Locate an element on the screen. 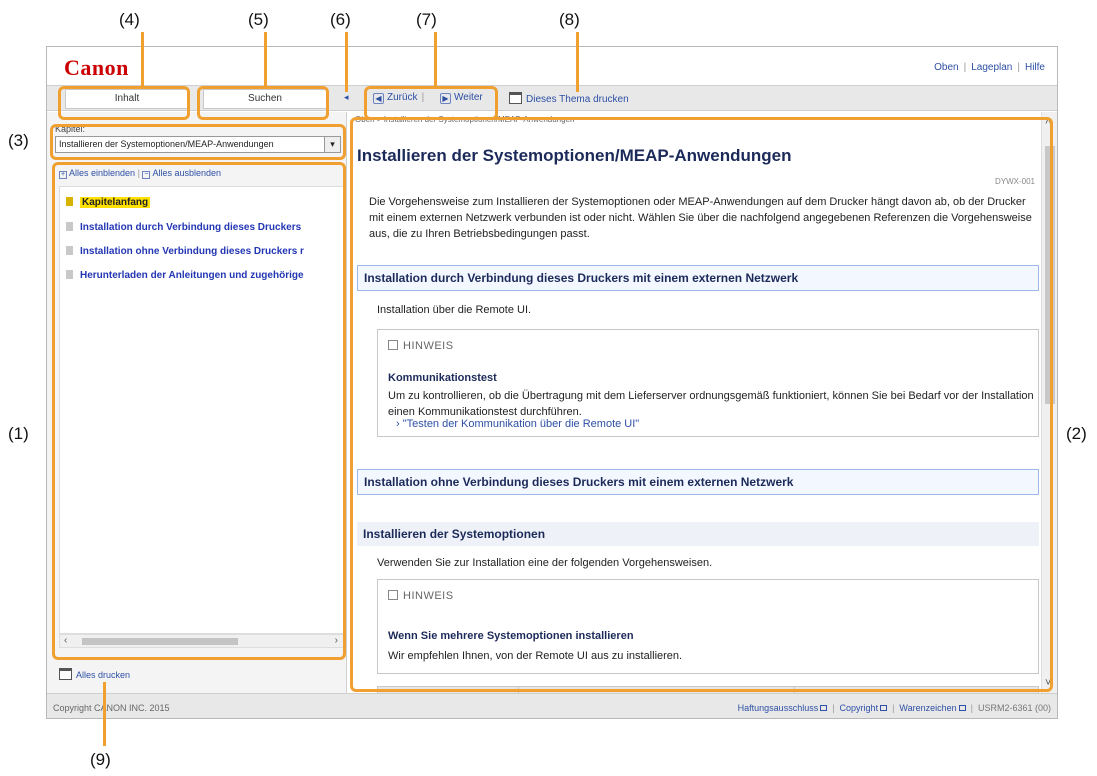  callout-6: (6) is located at coordinates (340, 19).